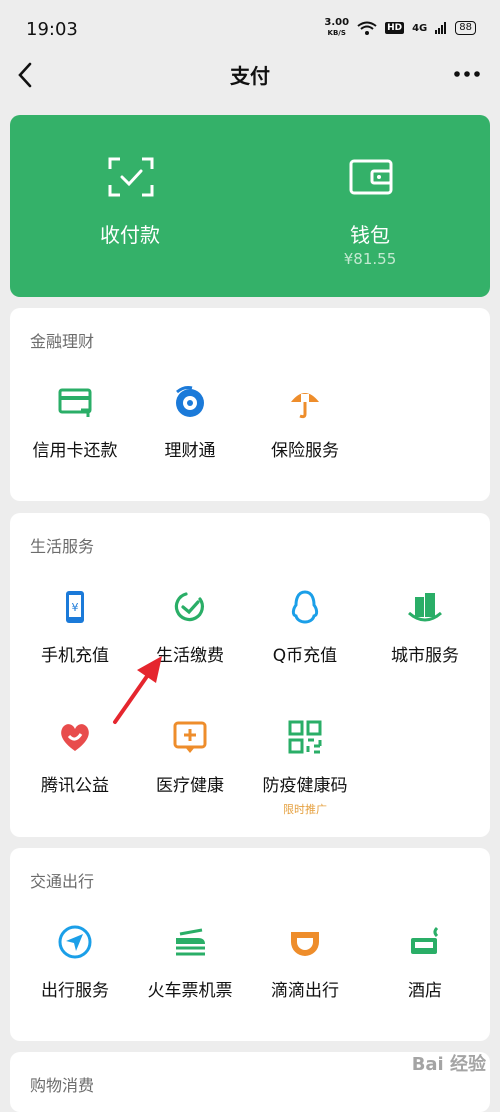 The image size is (500, 1112). What do you see at coordinates (75, 979) in the screenshot?
I see `travel-services-item: 出行服务` at bounding box center [75, 979].